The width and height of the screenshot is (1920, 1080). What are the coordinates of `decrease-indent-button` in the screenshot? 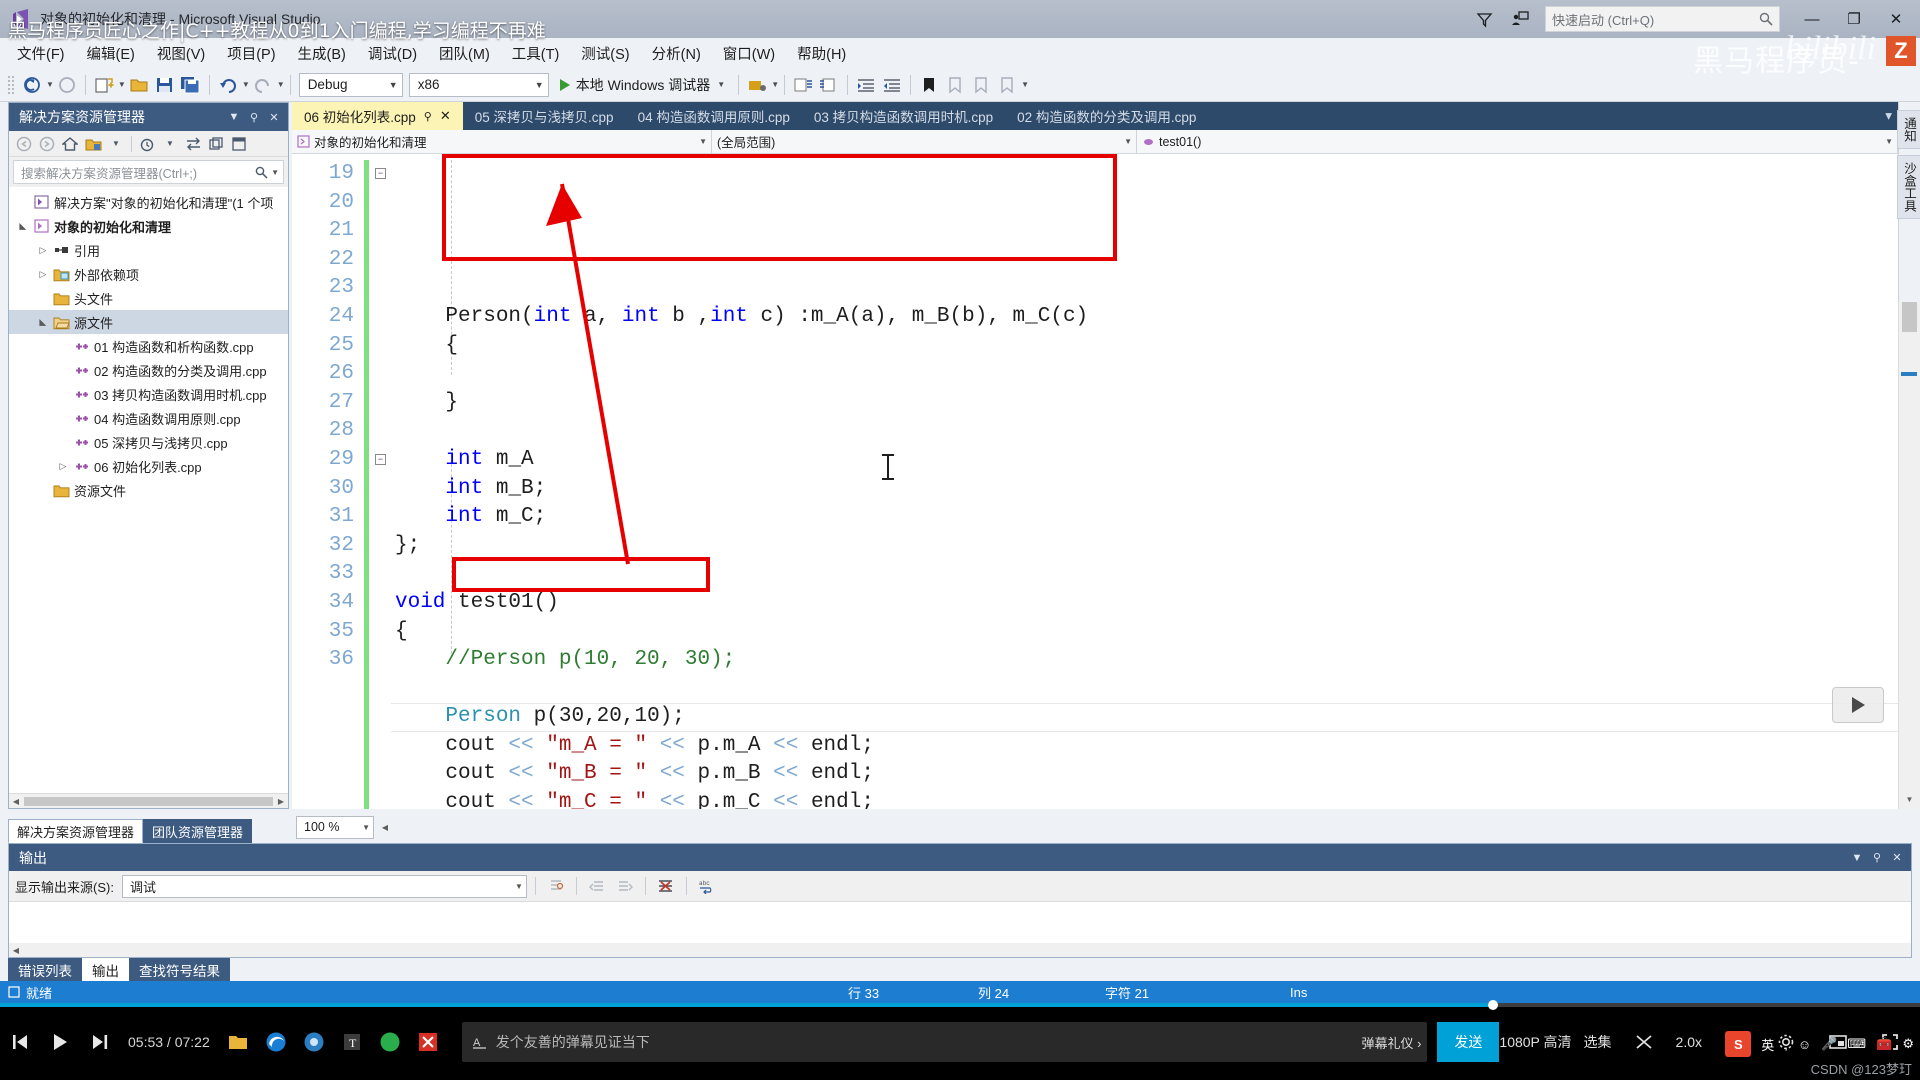 It's located at (892, 85).